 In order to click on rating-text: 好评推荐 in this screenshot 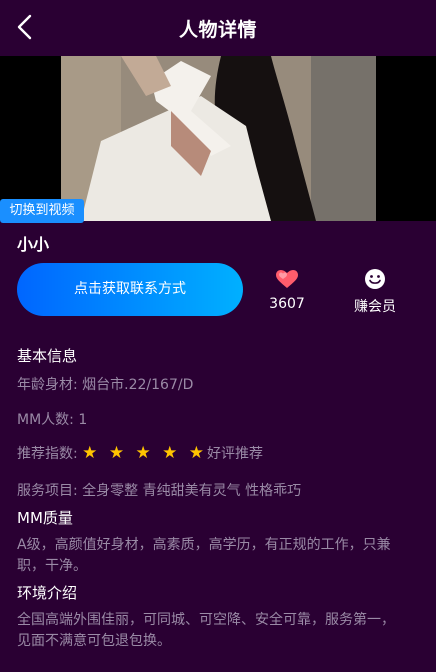, I will do `click(235, 454)`.